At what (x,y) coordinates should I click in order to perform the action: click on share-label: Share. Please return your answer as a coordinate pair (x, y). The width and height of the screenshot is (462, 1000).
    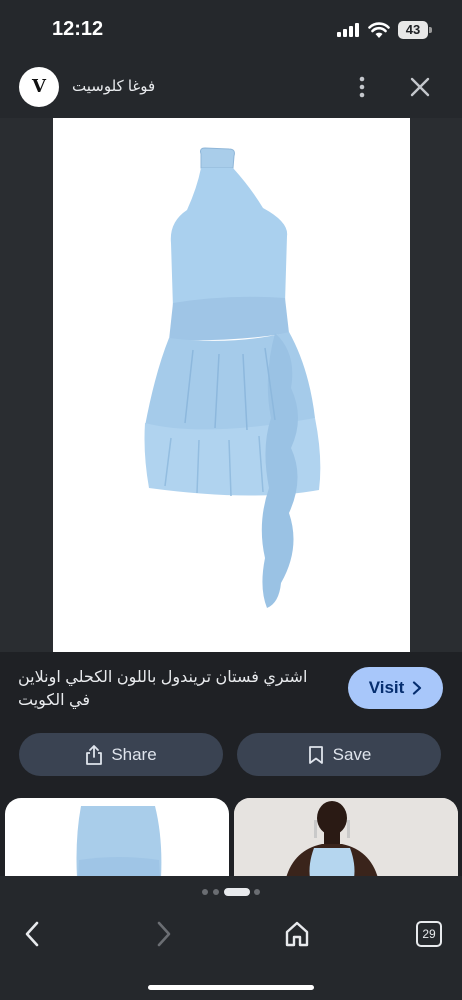
    Looking at the image, I should click on (134, 754).